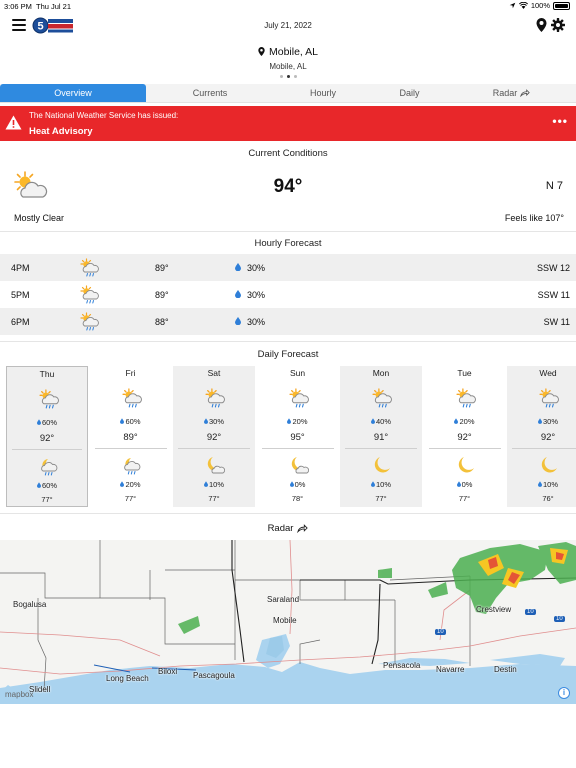  Describe the element at coordinates (288, 267) in the screenshot. I see `hourly-row: 4PM 89° 30% SSW 12` at that location.